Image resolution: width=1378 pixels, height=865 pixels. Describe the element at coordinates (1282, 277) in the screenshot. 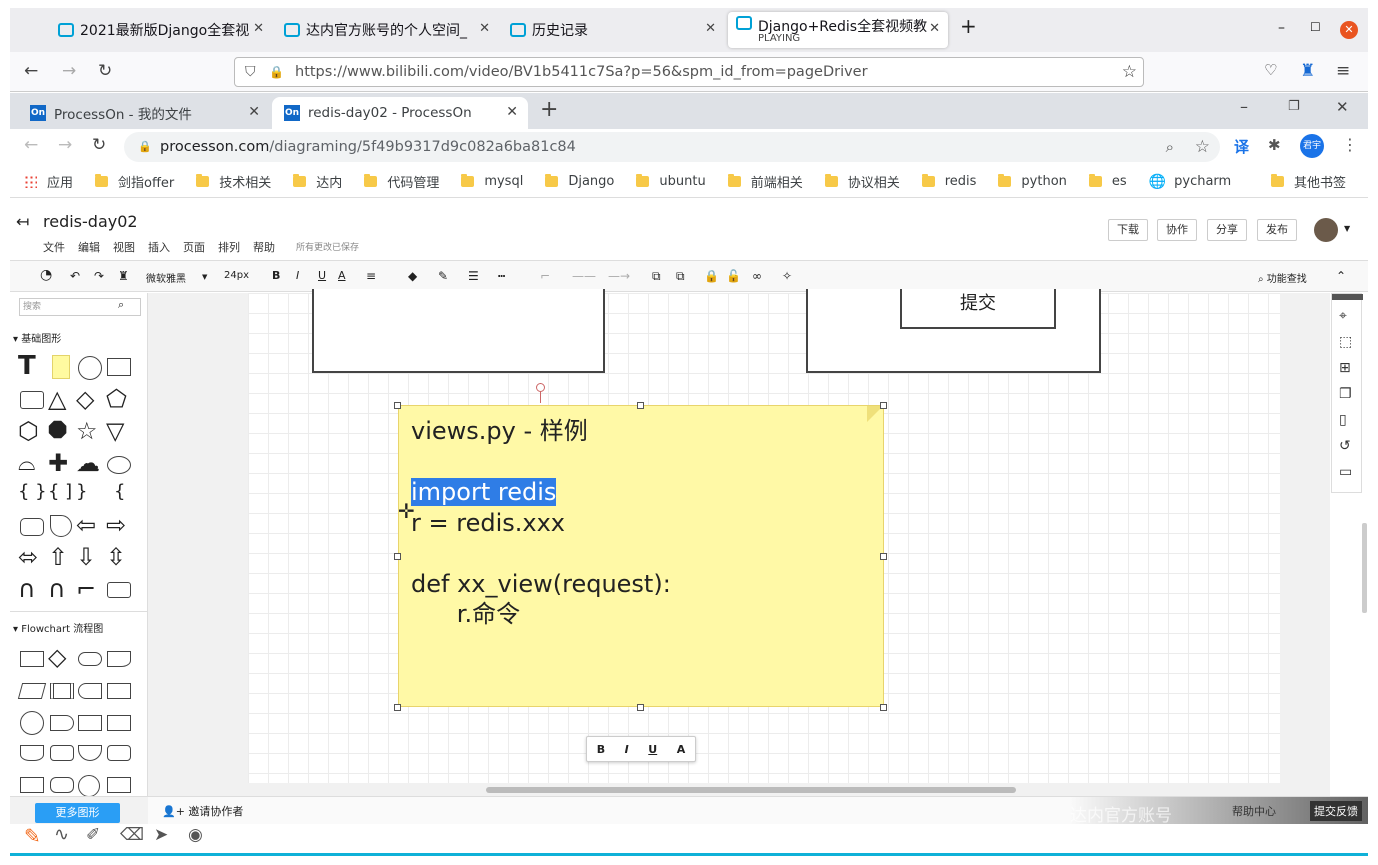

I see `feature-search: ⌕ 功能查找` at that location.